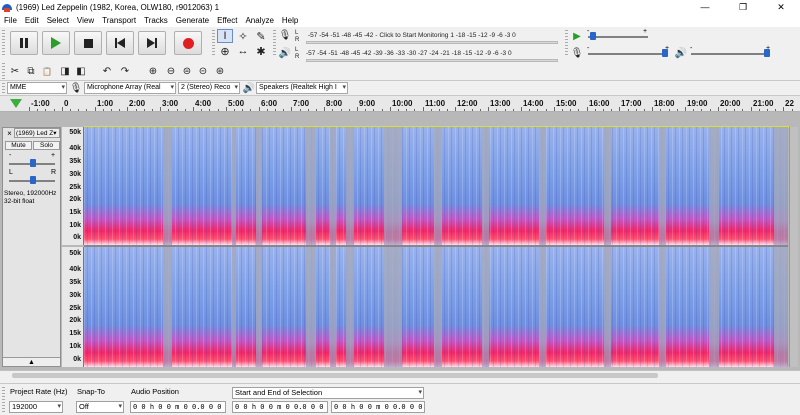  Describe the element at coordinates (274, 43) in the screenshot. I see `meter-toolbar-grip` at that location.